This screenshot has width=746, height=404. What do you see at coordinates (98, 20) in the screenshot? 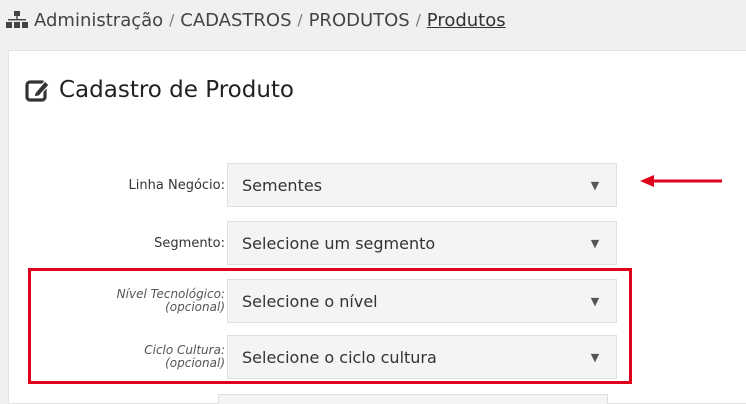
I see `breadcrumb-item-administracao: Administração` at bounding box center [98, 20].